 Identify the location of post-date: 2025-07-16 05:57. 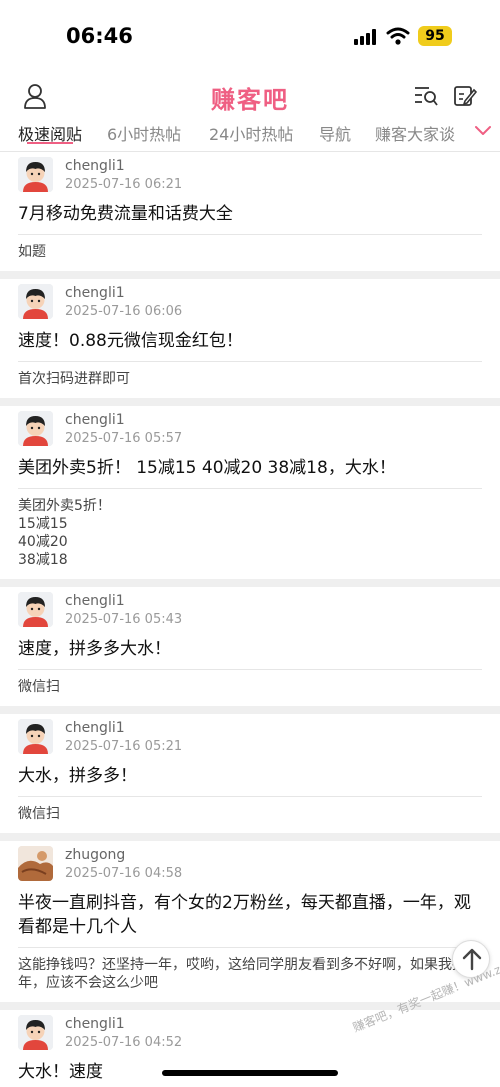
(124, 438).